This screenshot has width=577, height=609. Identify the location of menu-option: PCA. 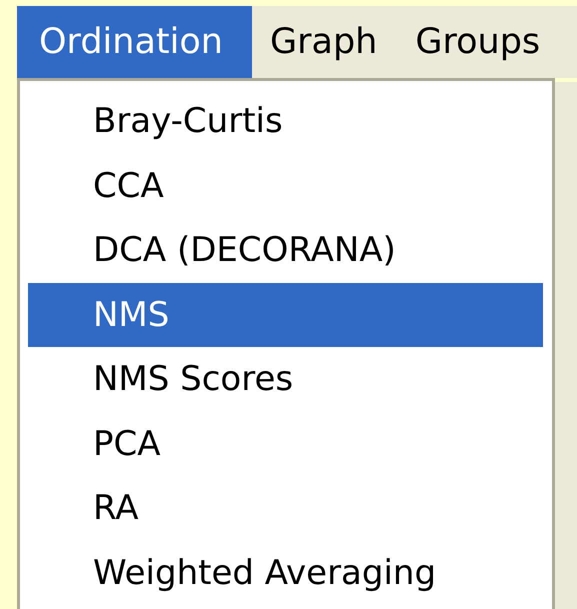
(285, 444).